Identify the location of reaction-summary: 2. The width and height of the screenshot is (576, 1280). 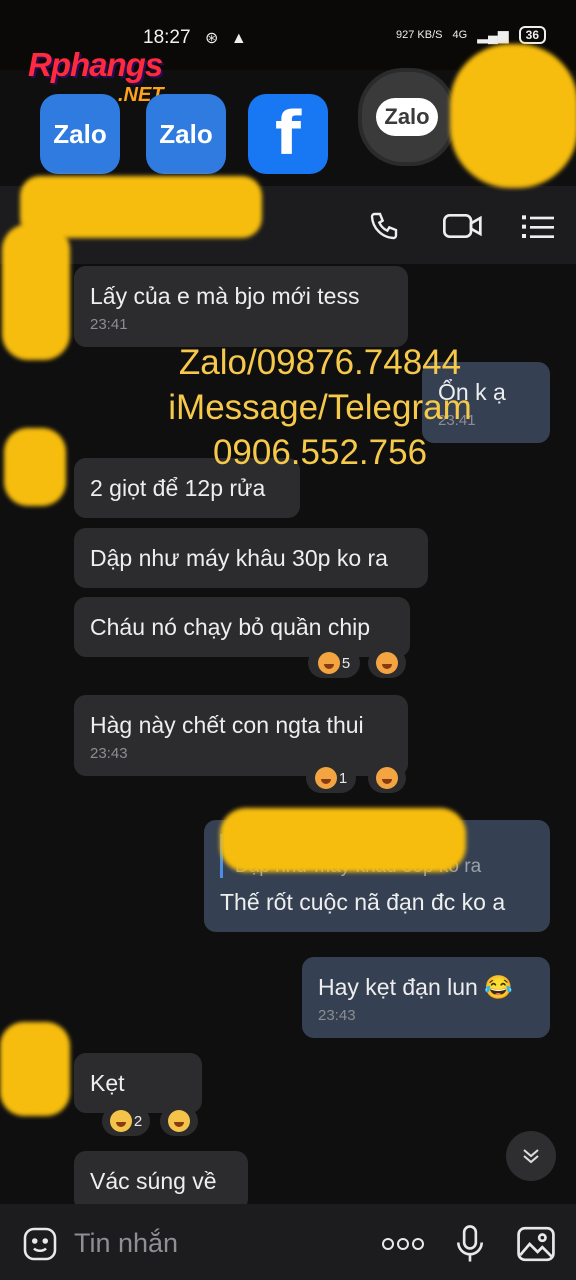
(126, 1121).